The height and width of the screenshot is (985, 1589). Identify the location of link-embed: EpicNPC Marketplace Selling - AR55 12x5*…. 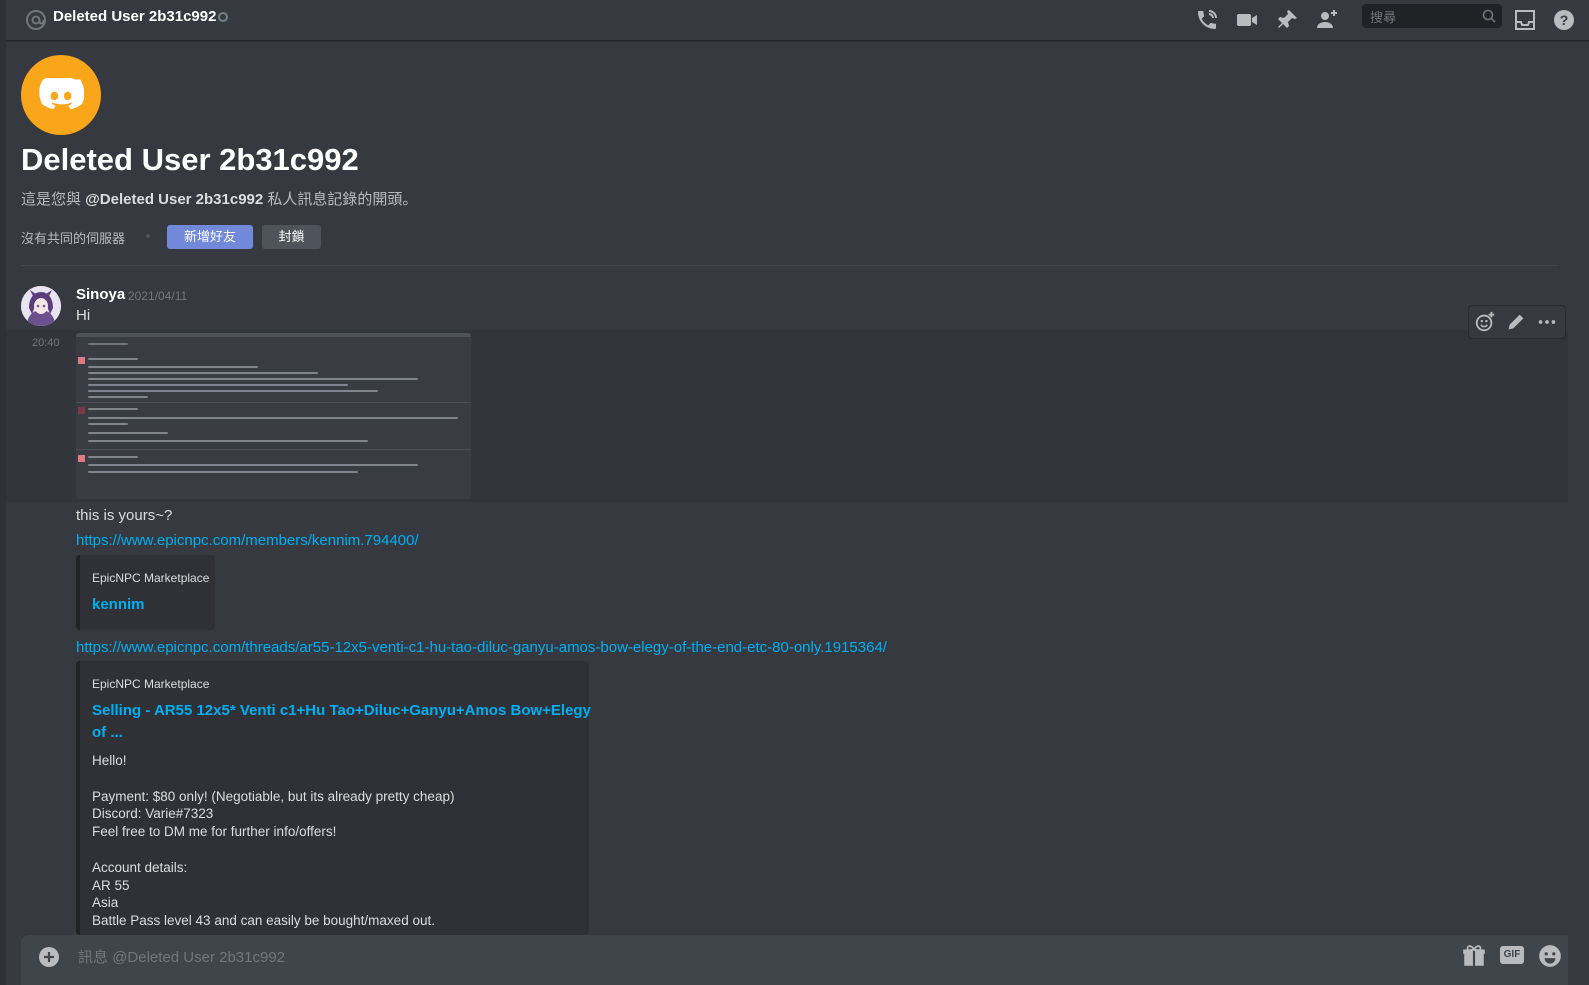
(333, 798).